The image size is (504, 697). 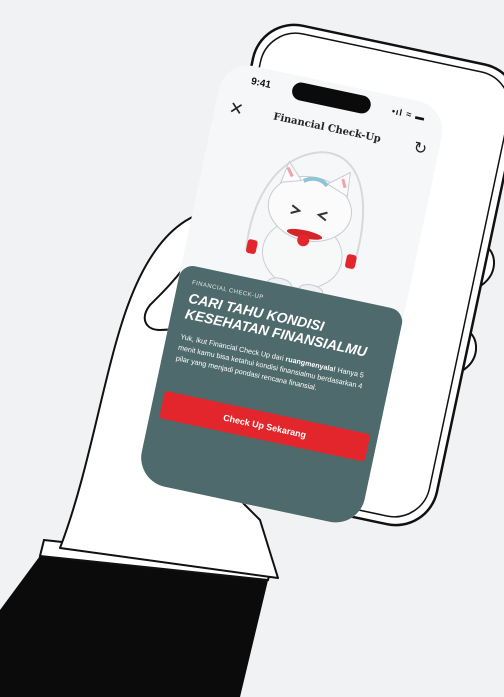 What do you see at coordinates (408, 114) in the screenshot?
I see `status-icons: •ıl ≈ ▬` at bounding box center [408, 114].